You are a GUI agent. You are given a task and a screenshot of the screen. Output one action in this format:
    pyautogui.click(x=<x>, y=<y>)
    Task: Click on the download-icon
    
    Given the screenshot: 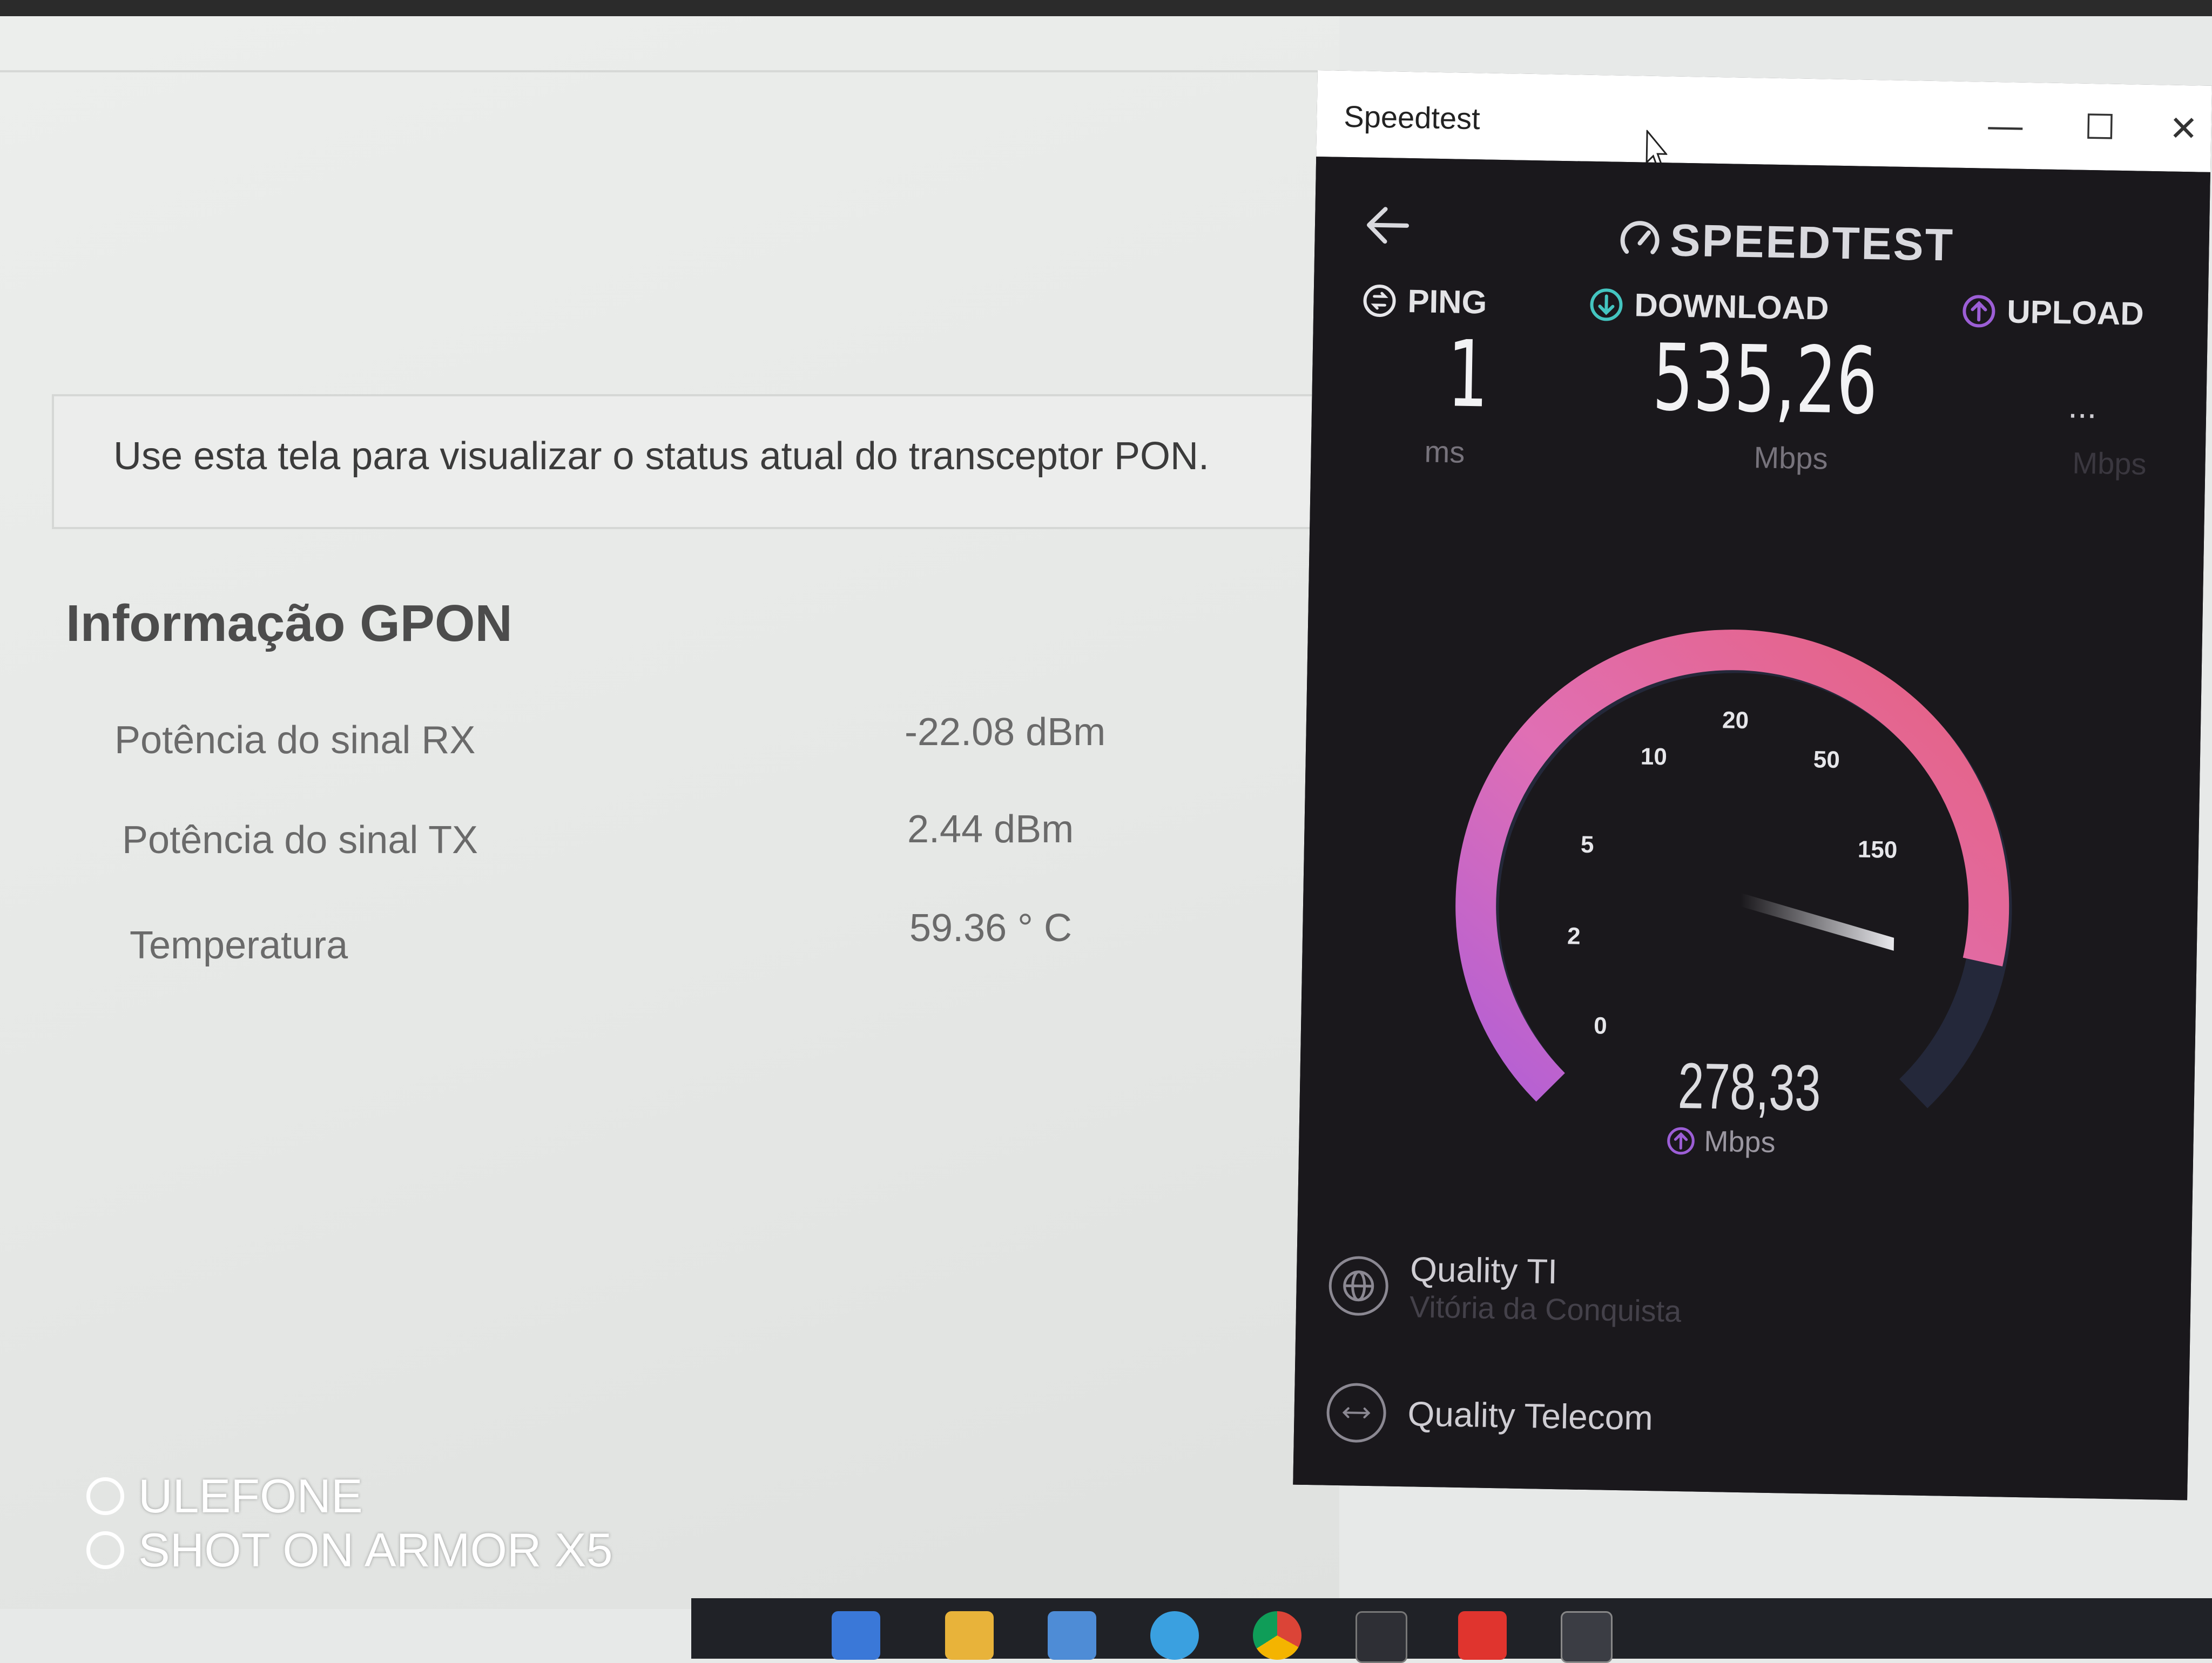 What is the action you would take?
    pyautogui.click(x=1606, y=304)
    